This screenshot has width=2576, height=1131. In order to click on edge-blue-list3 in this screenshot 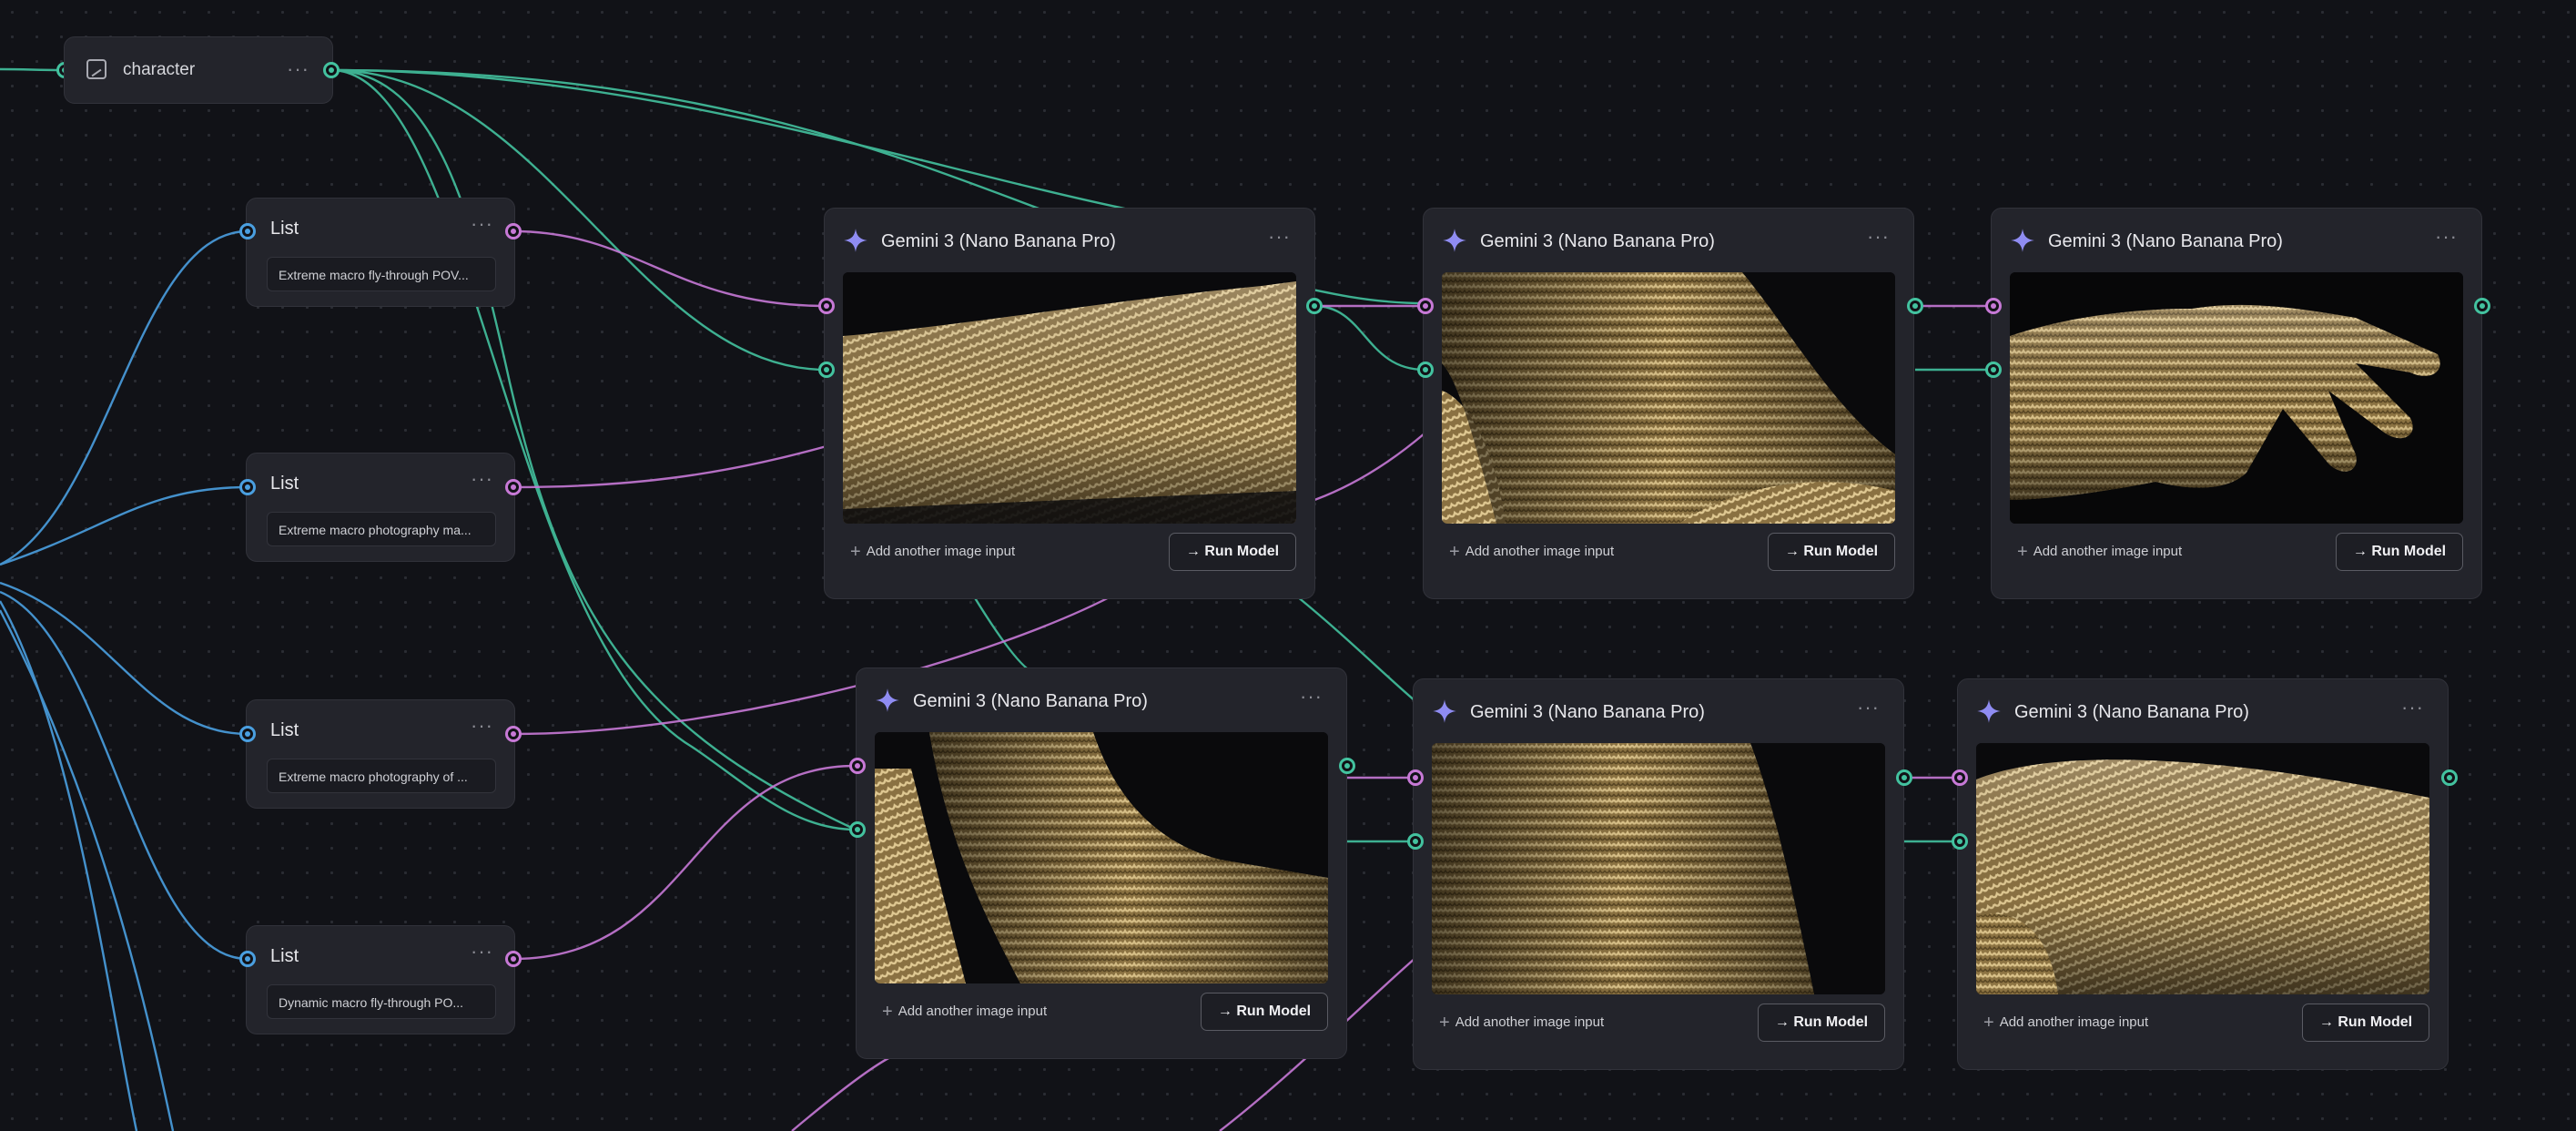, I will do `click(124, 659)`.